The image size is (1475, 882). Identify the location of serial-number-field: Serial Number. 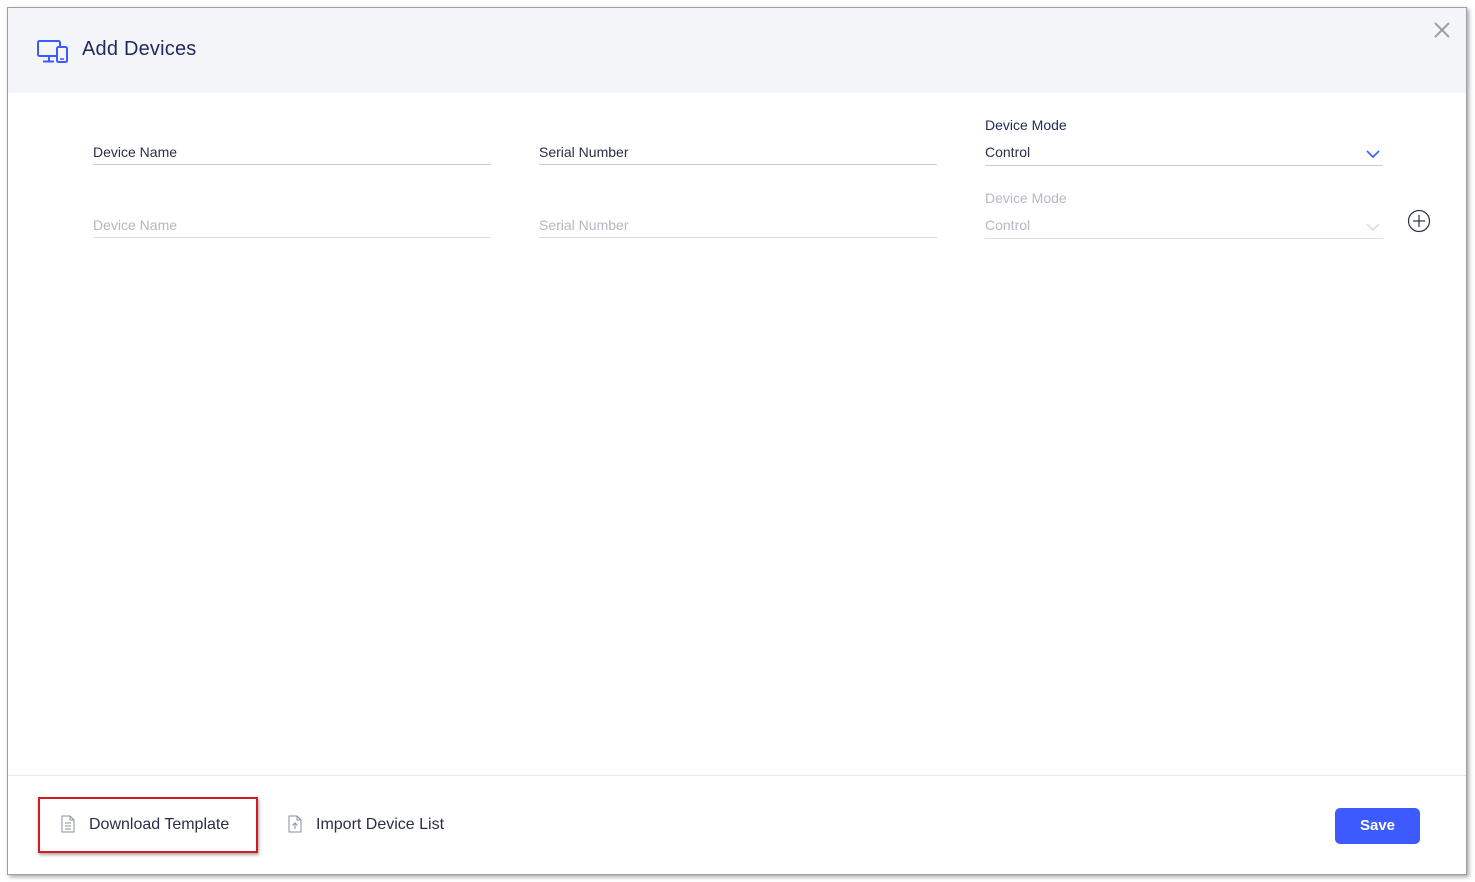
(738, 153).